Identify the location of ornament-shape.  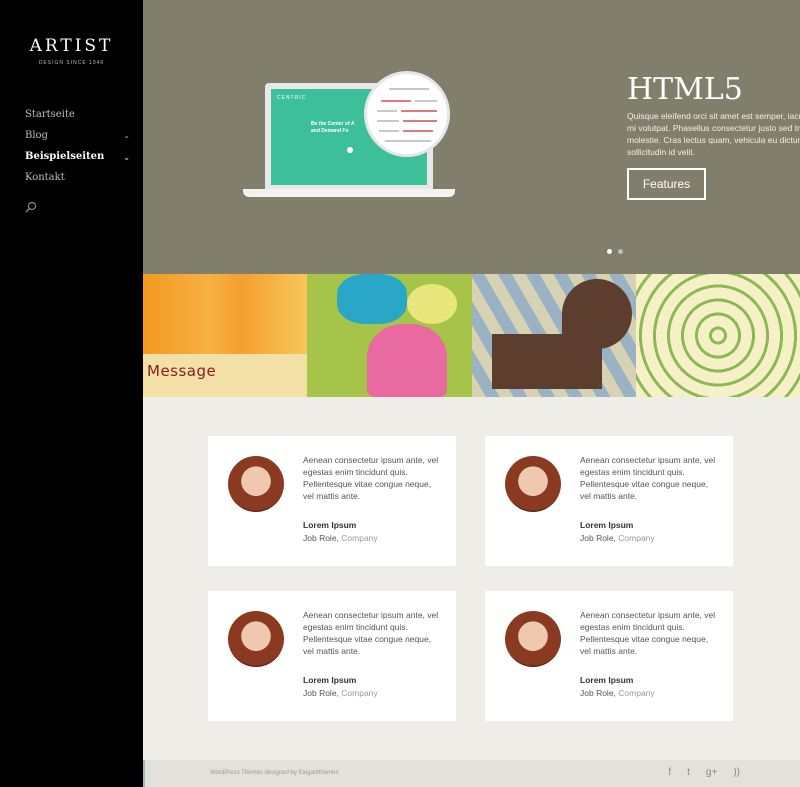
(407, 360).